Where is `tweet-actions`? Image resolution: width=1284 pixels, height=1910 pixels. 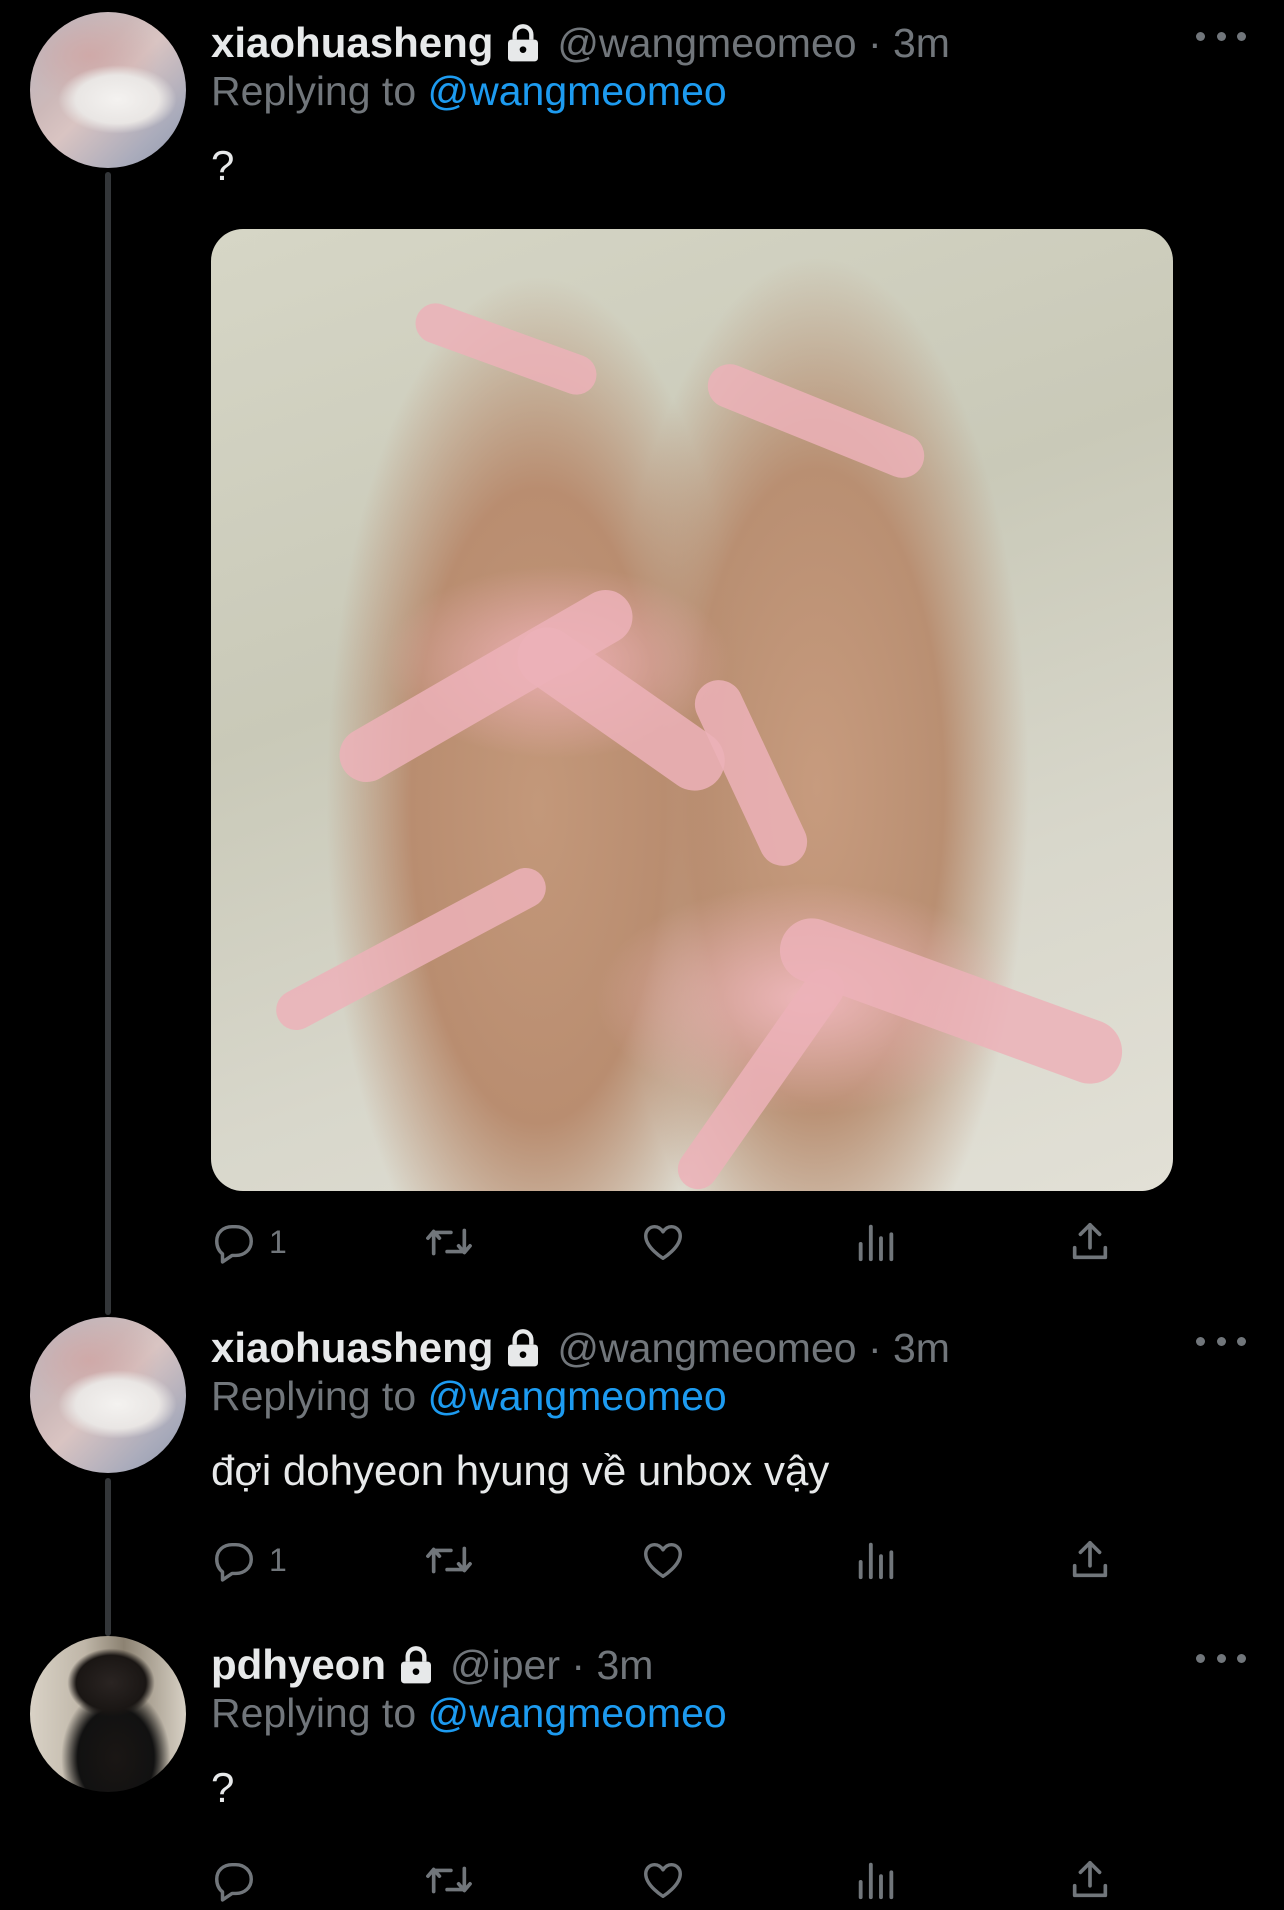
tweet-actions is located at coordinates (691, 1880).